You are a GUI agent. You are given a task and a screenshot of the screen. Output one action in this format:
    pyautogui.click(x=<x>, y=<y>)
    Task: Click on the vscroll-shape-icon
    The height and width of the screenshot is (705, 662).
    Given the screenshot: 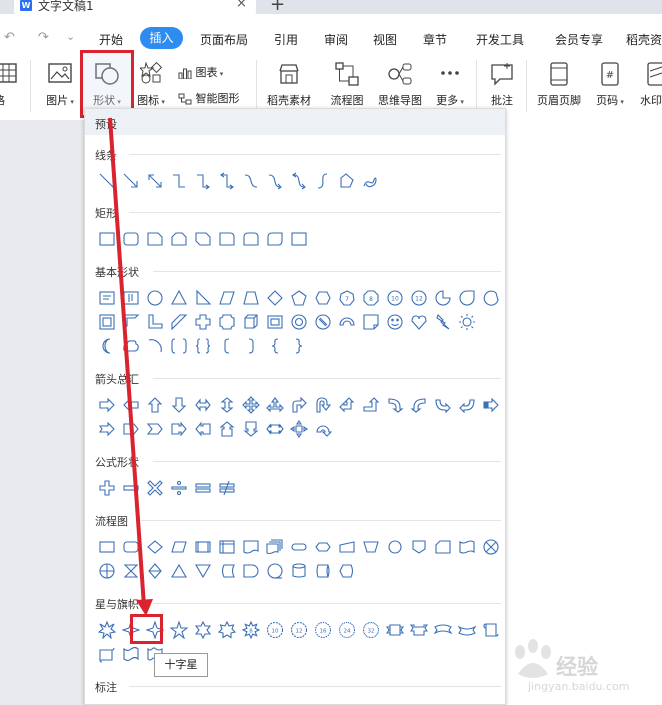 What is the action you would take?
    pyautogui.click(x=491, y=630)
    